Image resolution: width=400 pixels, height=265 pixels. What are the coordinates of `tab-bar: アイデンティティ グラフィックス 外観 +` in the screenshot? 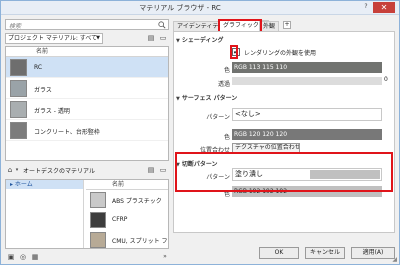 It's located at (284, 25).